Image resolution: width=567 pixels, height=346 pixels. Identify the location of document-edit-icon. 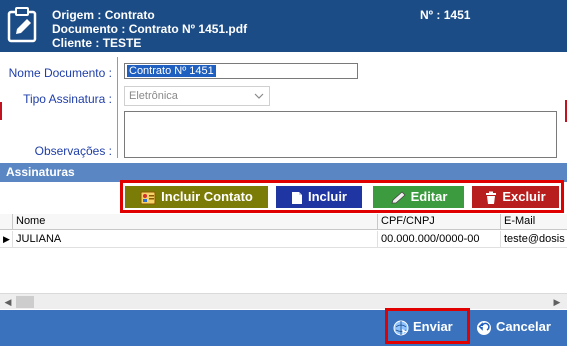
(22, 25).